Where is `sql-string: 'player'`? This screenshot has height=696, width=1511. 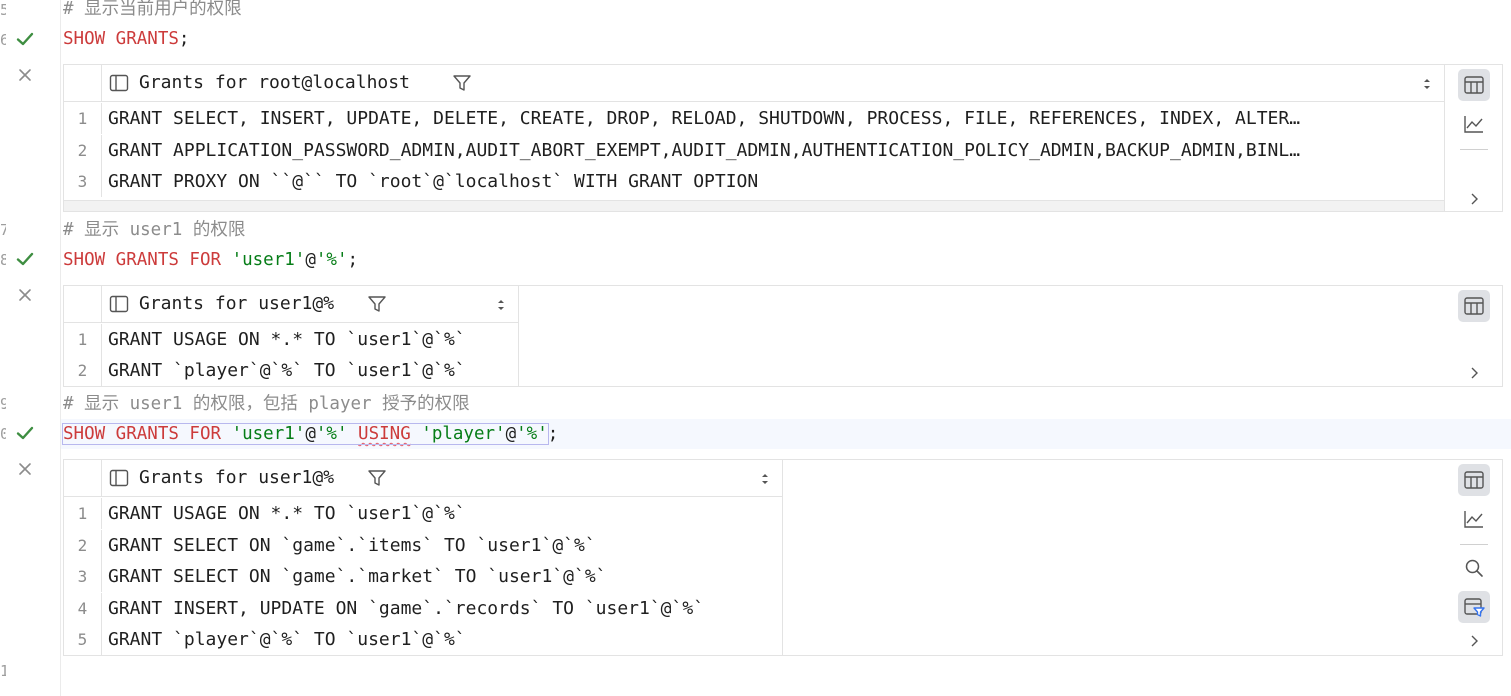 sql-string: 'player' is located at coordinates (463, 434).